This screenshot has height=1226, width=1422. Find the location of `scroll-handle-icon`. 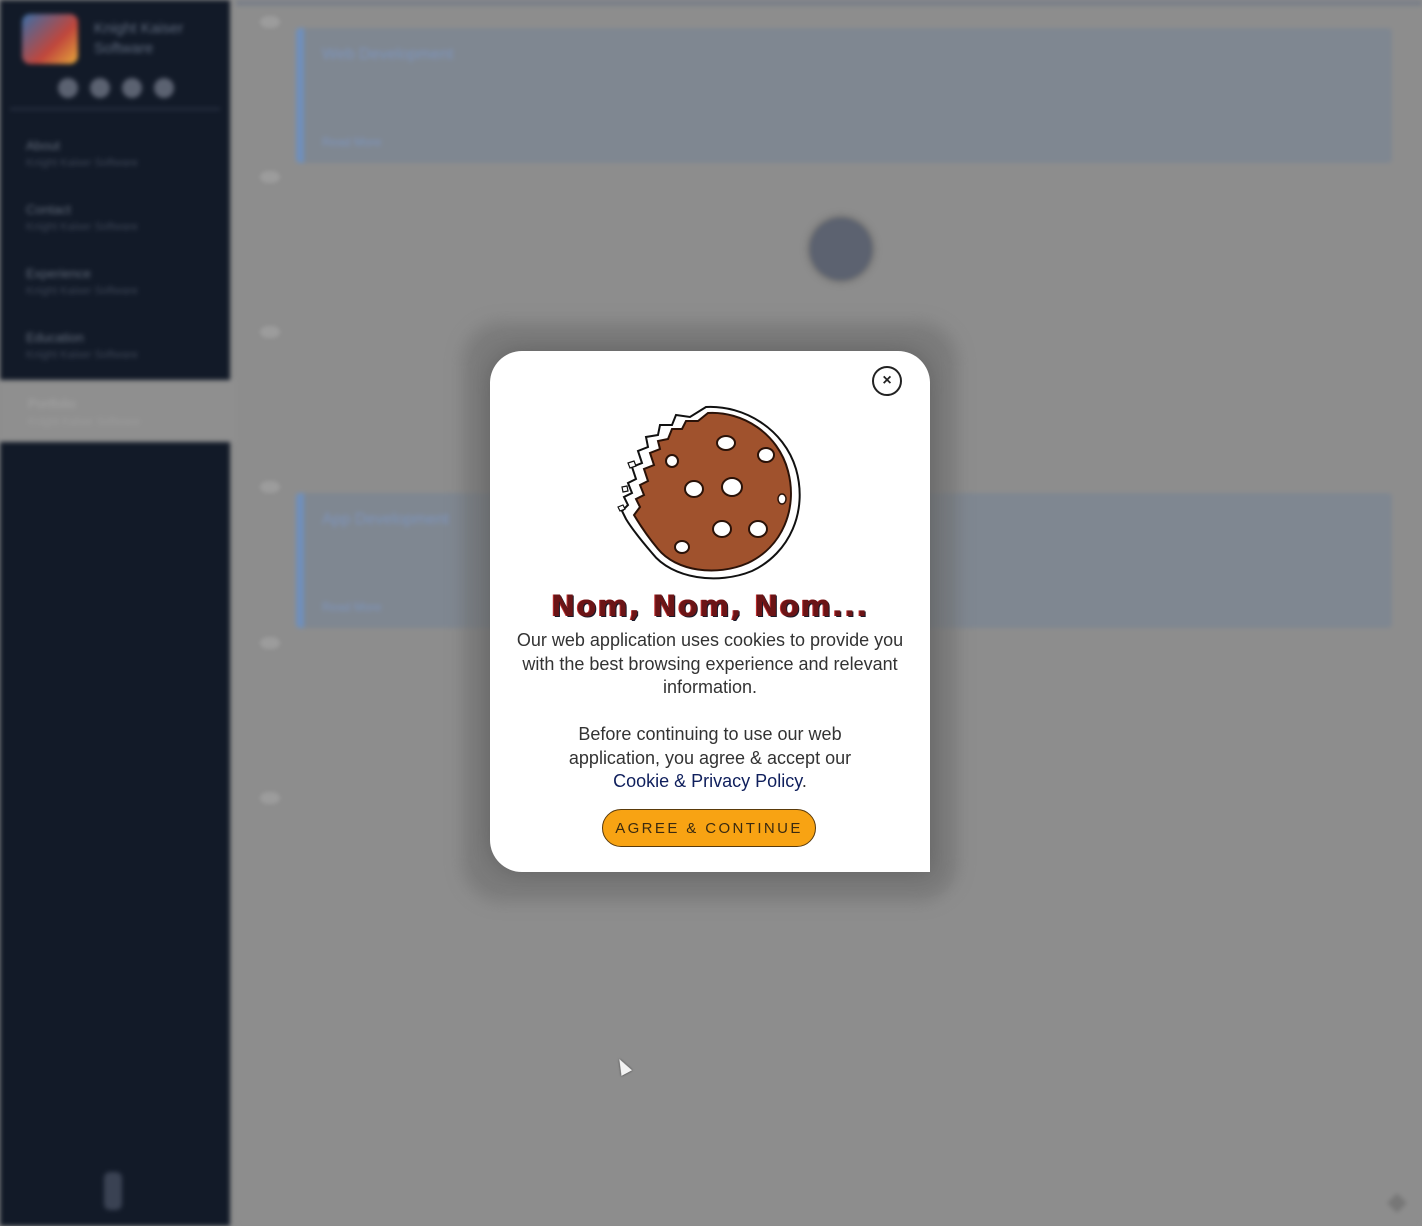

scroll-handle-icon is located at coordinates (113, 1191).